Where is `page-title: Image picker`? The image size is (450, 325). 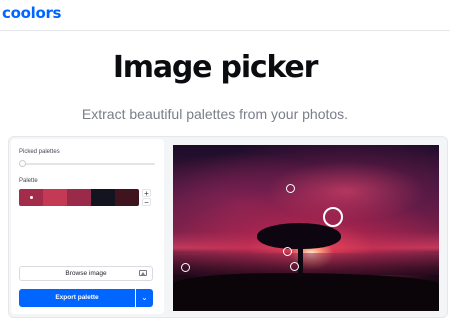 page-title: Image picker is located at coordinates (215, 67).